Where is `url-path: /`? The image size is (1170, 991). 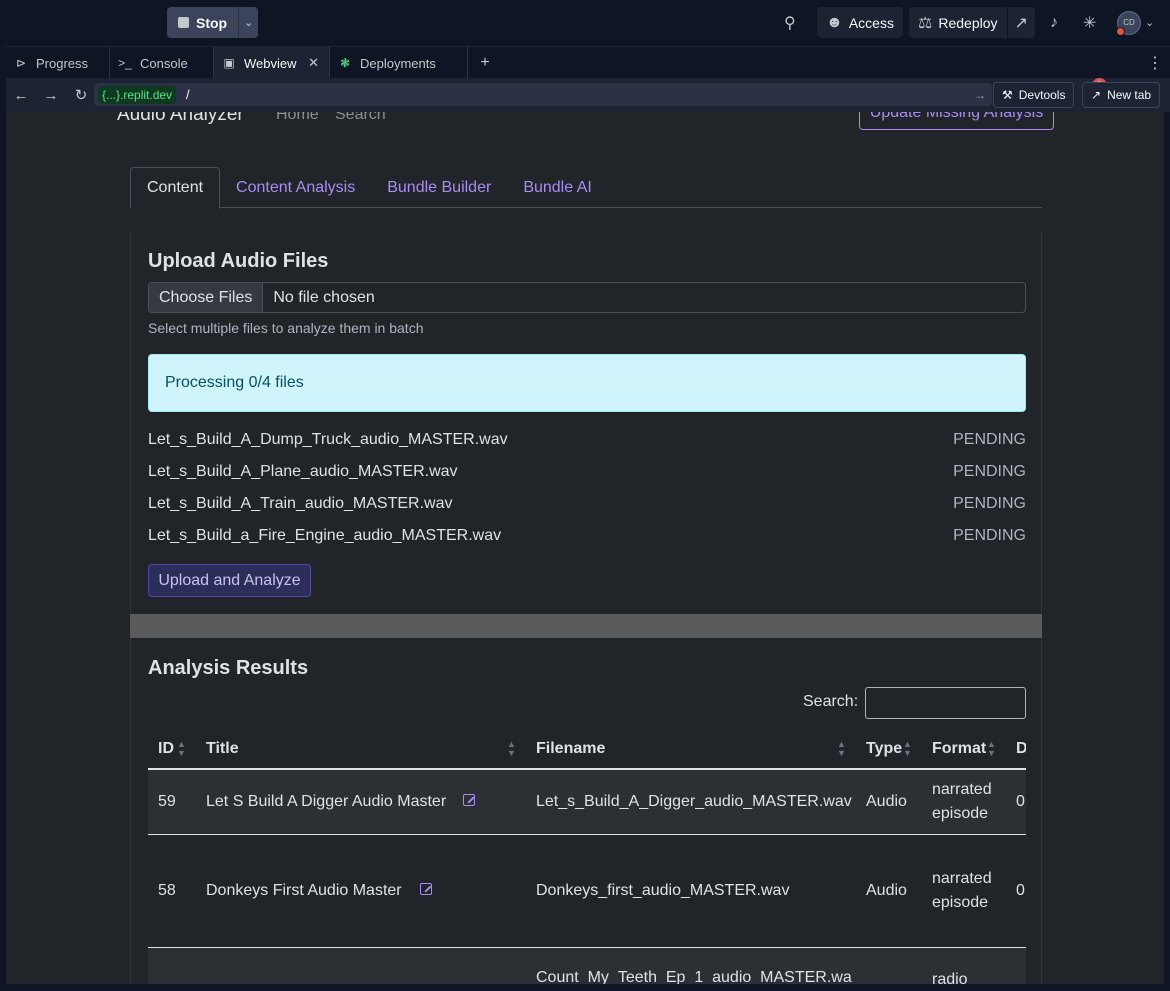
url-path: / is located at coordinates (188, 94).